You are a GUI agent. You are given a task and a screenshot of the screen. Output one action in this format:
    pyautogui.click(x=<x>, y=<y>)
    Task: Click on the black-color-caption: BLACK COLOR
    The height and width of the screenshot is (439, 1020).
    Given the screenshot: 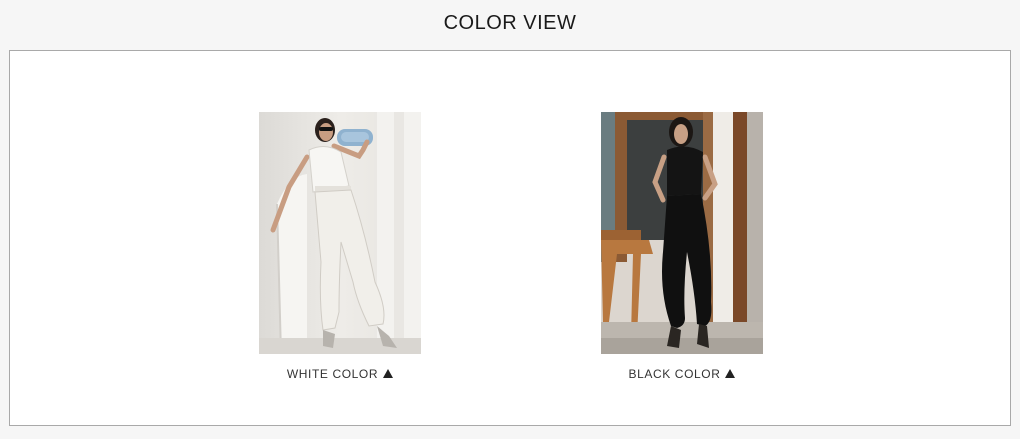 What is the action you would take?
    pyautogui.click(x=682, y=374)
    